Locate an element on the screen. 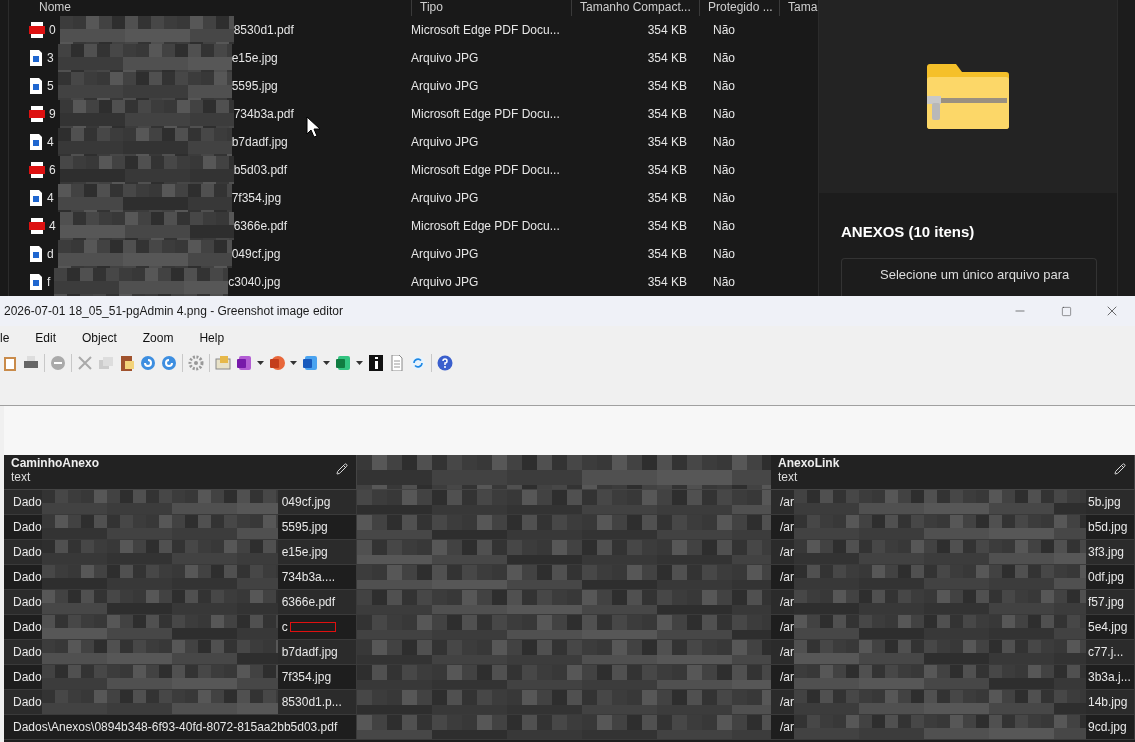 This screenshot has height=742, width=1135. mouse-cursor-icon is located at coordinates (313, 127).